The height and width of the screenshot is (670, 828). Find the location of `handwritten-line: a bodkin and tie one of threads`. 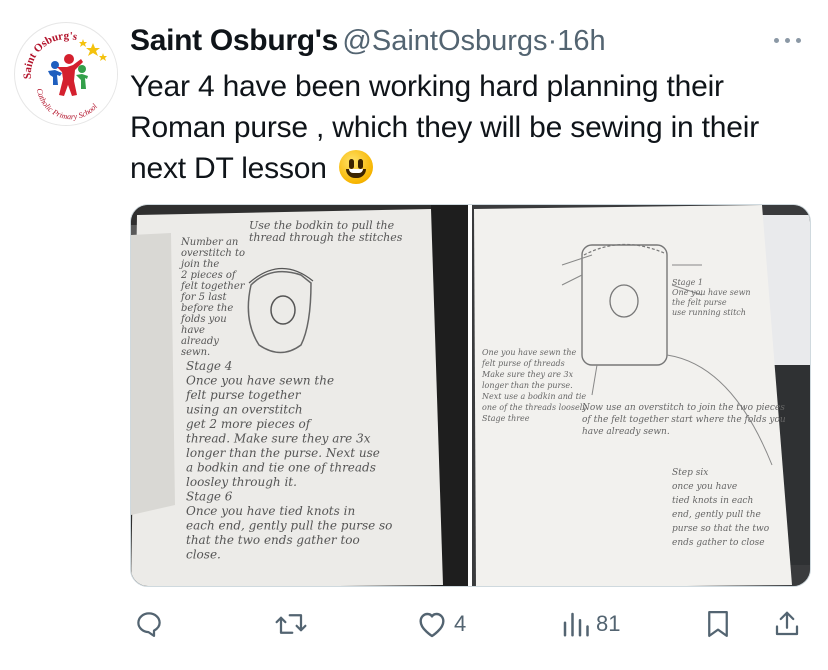

handwritten-line: a bodkin and tie one of threads is located at coordinates (281, 468).